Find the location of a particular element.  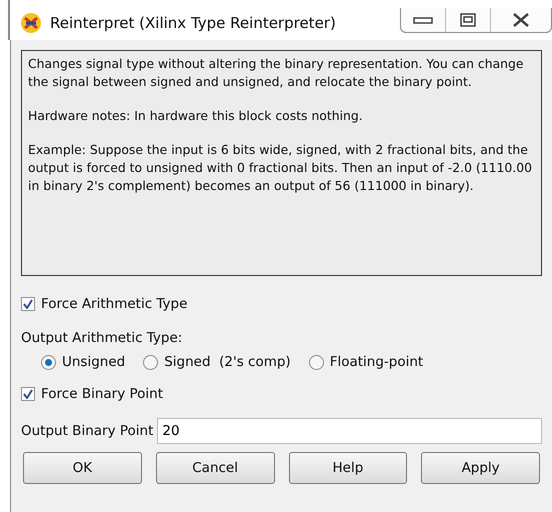

description-text: Example: Suppose the input is 6 bits wide, signed, with 2 fractional bits, and the output is forced to unsigned with 0 fractional bits. Then an input of -2.0 (1110.00 in binary 2's complement) becomes an output of 56 (111000 in binary). is located at coordinates (280, 168).